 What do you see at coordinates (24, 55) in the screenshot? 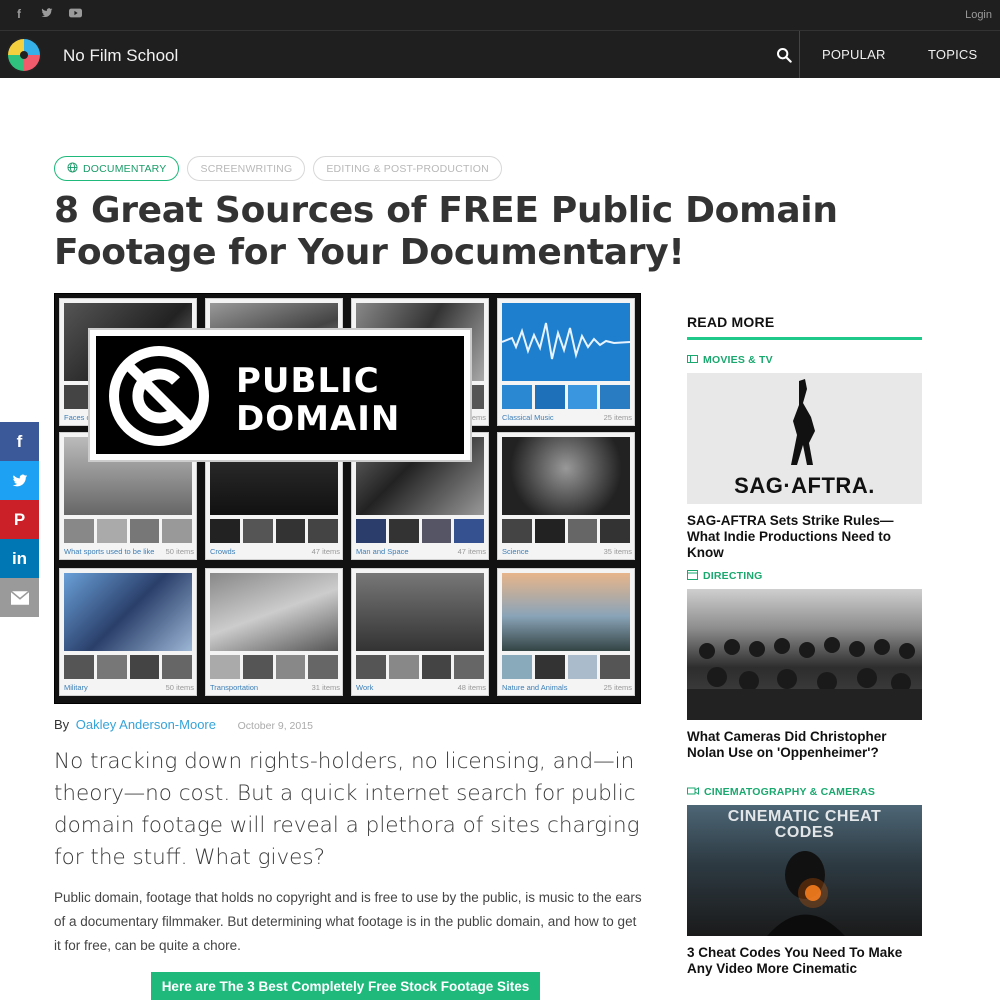
I see `site-logo-icon` at bounding box center [24, 55].